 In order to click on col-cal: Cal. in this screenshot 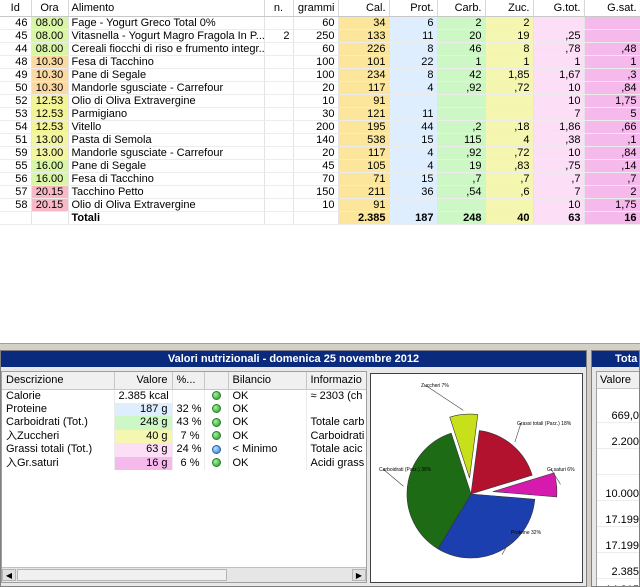, I will do `click(364, 8)`.